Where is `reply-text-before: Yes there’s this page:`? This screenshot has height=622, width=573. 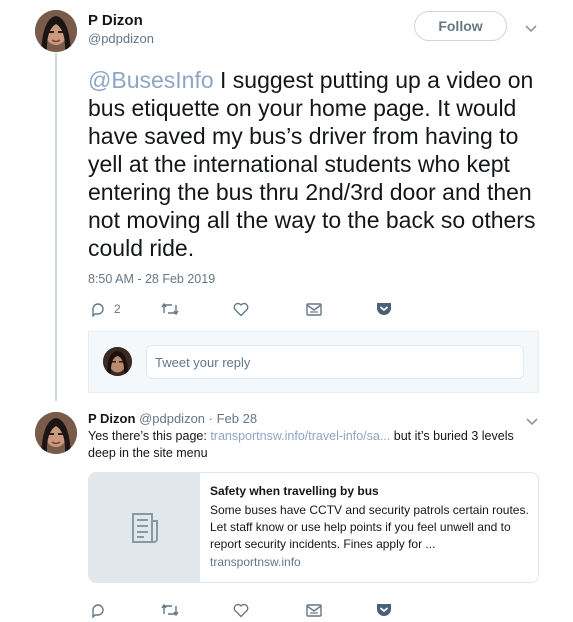 reply-text-before: Yes there’s this page: is located at coordinates (149, 436).